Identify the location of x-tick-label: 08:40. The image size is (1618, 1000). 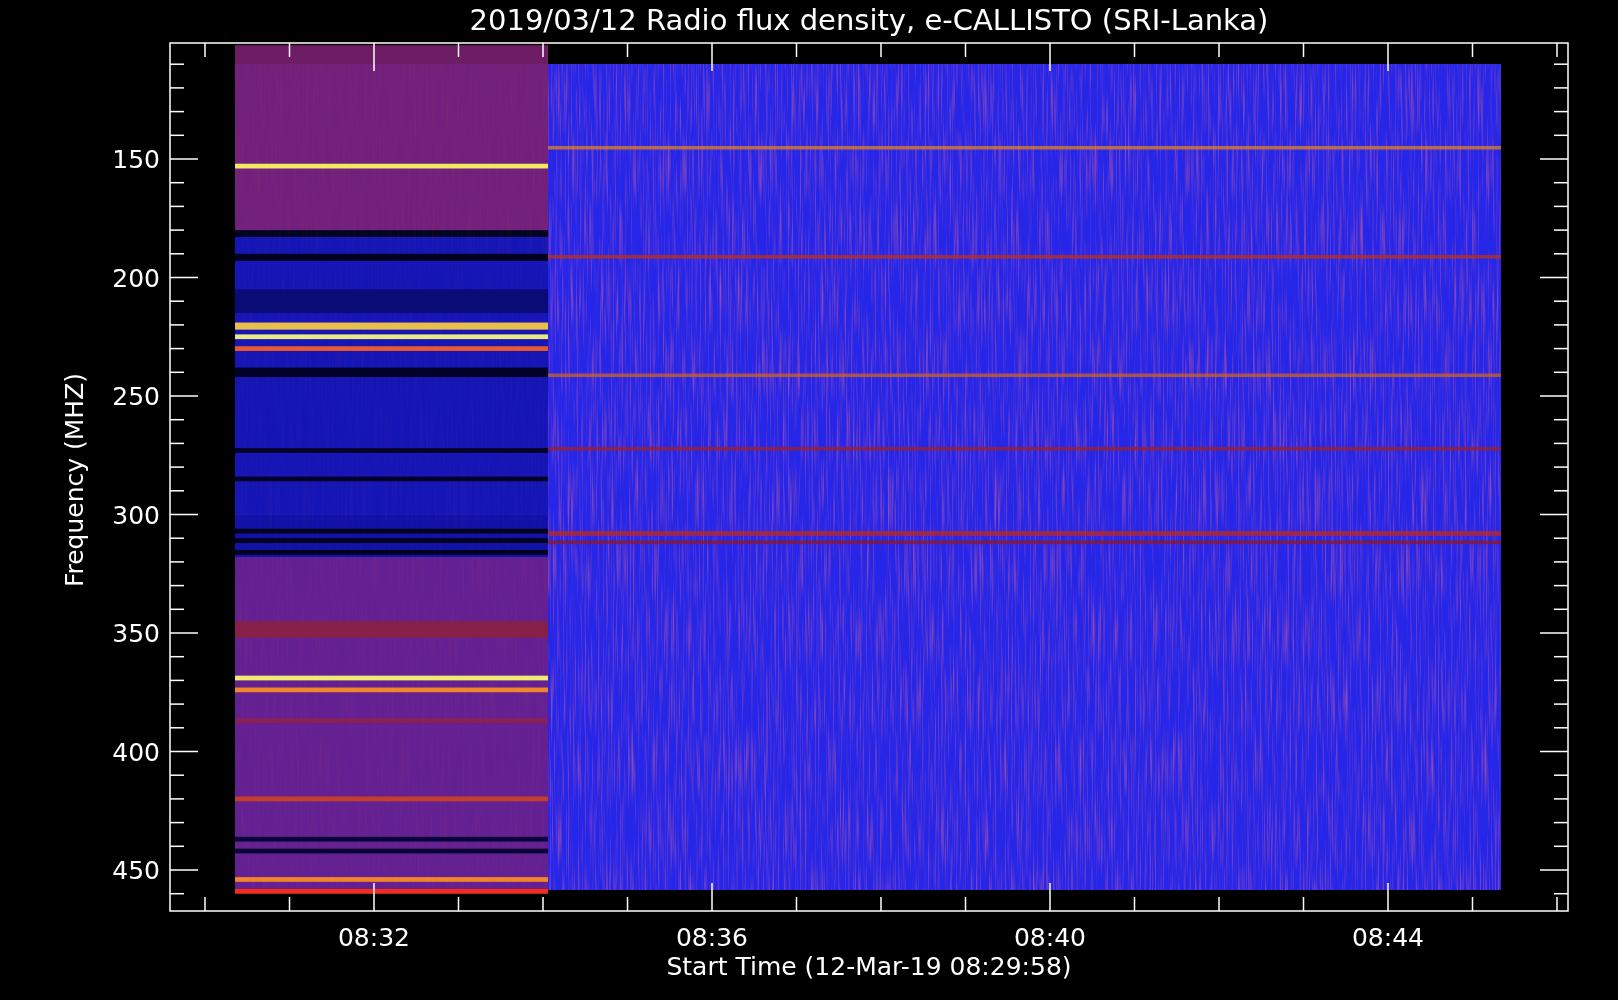
(1050, 937).